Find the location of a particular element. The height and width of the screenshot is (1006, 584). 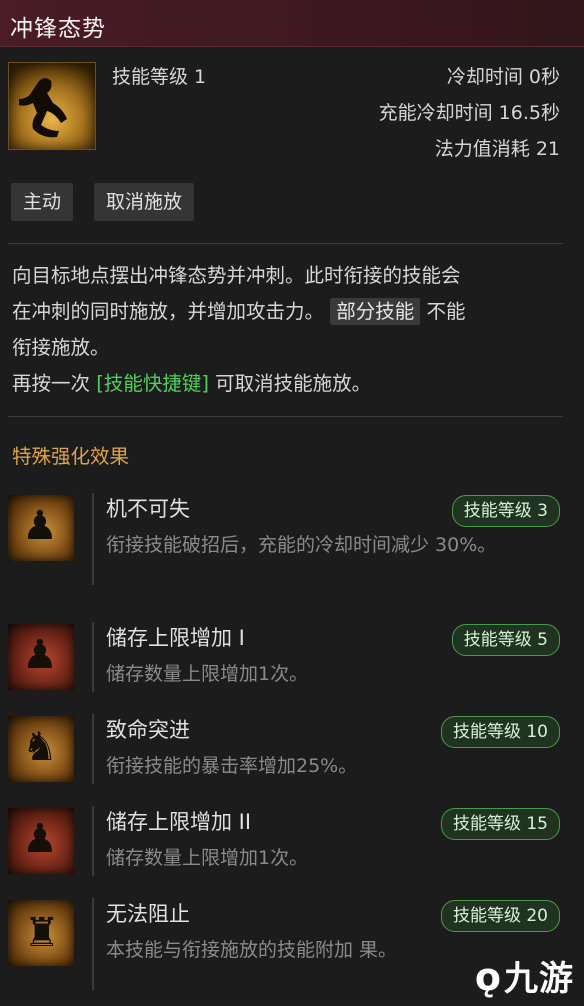

tag-active: 主动 is located at coordinates (42, 202).